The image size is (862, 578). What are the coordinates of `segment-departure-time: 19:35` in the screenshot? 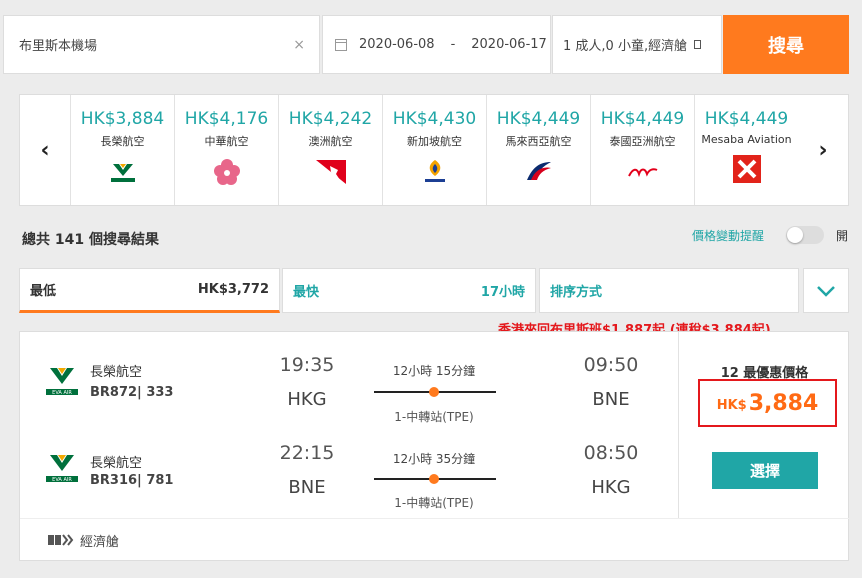 It's located at (307, 365).